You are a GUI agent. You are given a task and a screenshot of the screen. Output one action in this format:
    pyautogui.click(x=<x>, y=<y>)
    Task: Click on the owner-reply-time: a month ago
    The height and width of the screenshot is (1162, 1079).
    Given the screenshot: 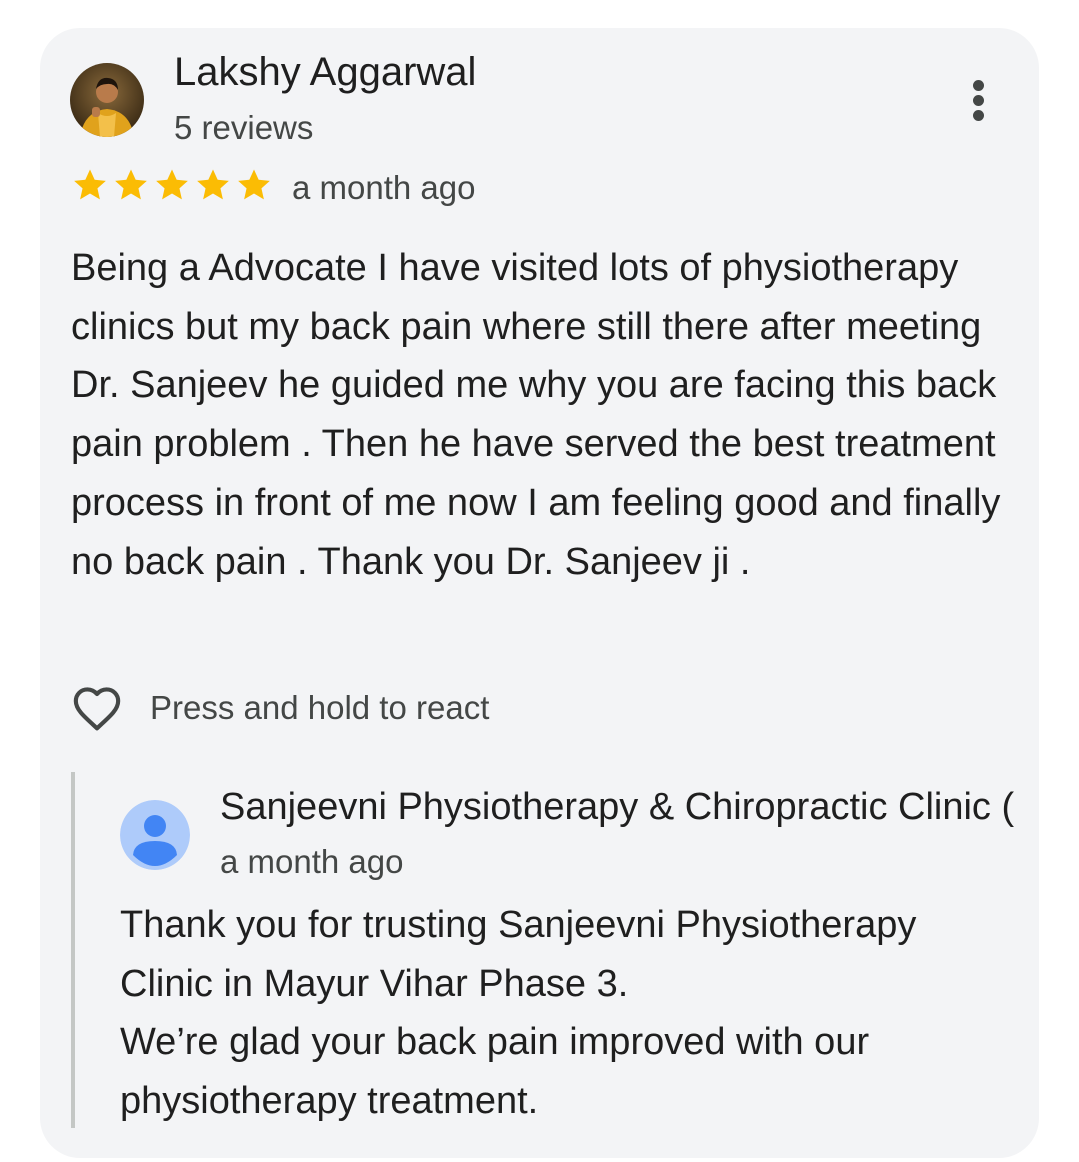 What is the action you would take?
    pyautogui.click(x=312, y=861)
    